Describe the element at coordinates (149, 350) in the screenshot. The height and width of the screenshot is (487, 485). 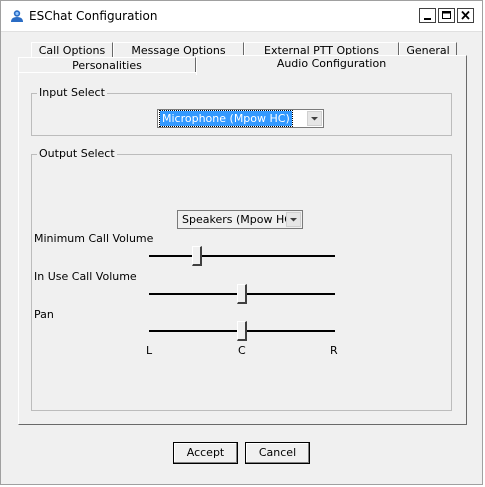
I see `pan-left-mark: L` at that location.